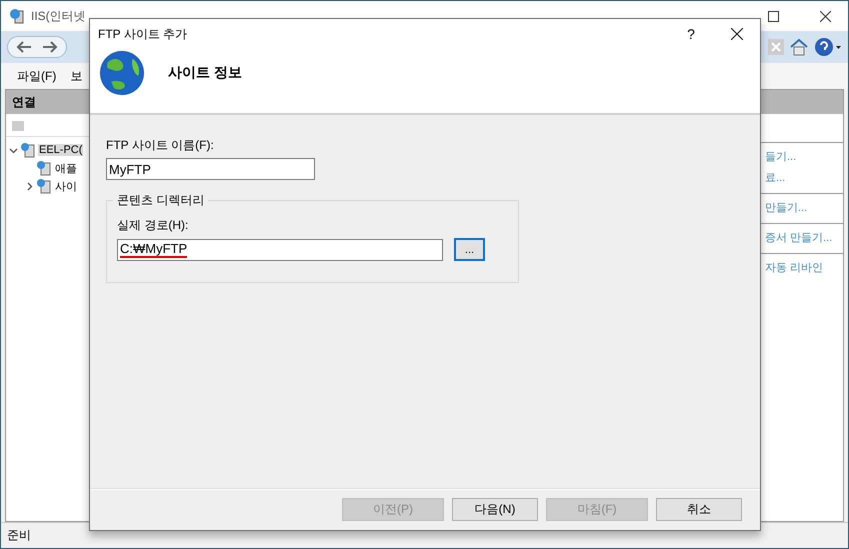  What do you see at coordinates (280, 249) in the screenshot?
I see `path-field: C:₩MyFTP` at bounding box center [280, 249].